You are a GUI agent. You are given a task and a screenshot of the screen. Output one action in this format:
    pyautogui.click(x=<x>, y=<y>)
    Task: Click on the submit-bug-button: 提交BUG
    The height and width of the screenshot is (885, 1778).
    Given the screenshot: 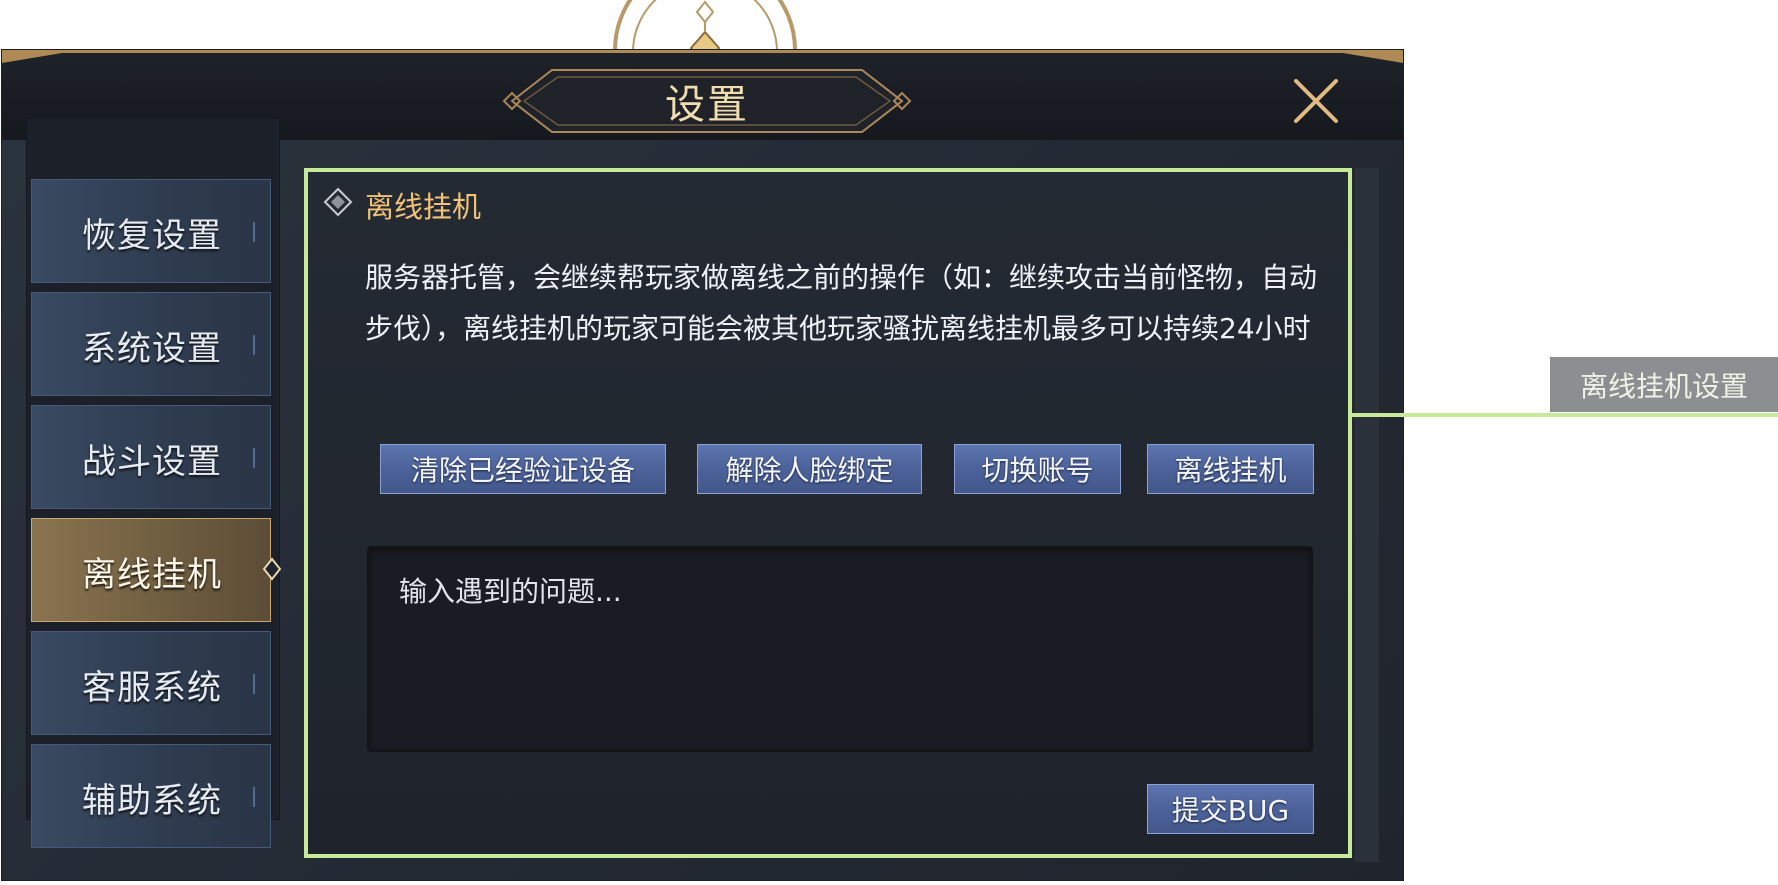 What is the action you would take?
    pyautogui.click(x=1230, y=809)
    